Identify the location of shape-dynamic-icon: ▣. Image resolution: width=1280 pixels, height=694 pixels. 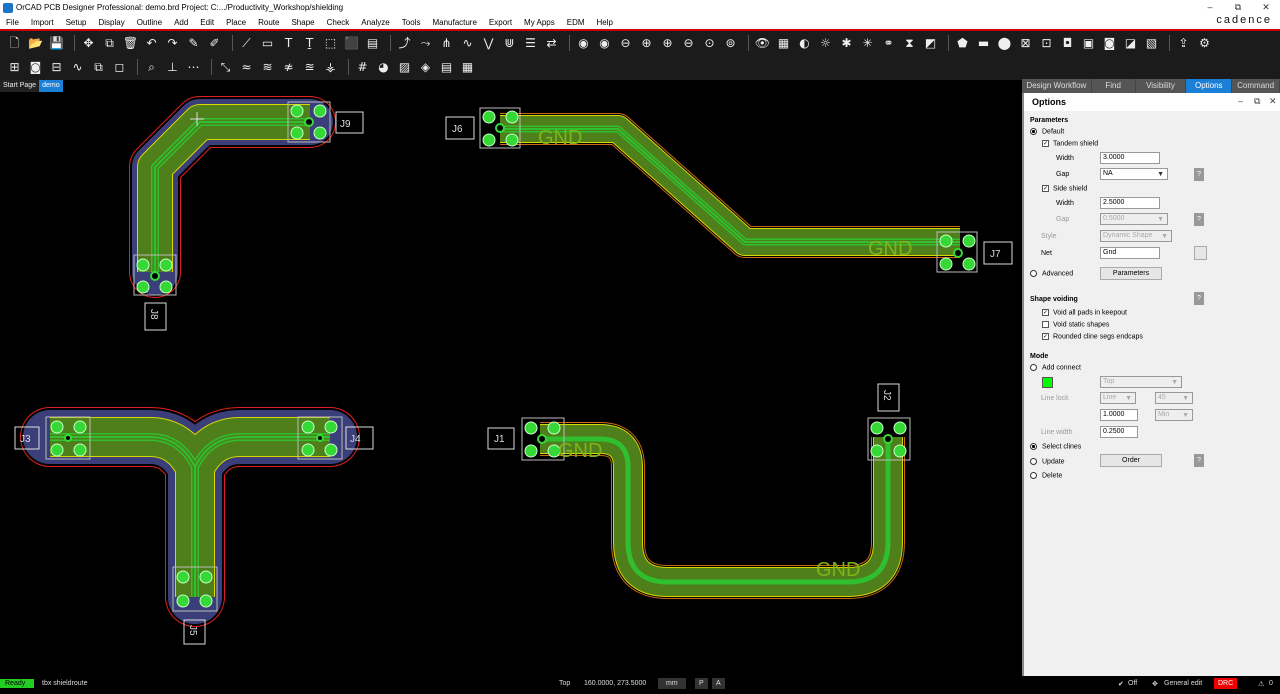
(1088, 43).